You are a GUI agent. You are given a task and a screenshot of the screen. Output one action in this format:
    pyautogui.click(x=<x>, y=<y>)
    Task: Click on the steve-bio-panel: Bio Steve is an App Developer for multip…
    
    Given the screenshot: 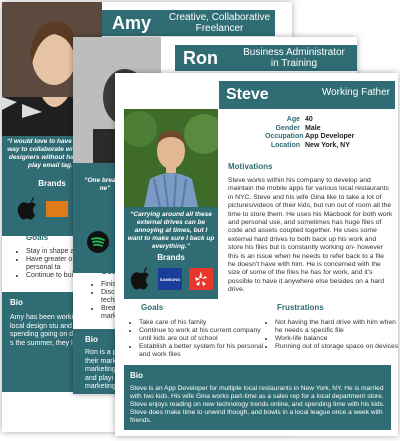 What is the action you would take?
    pyautogui.click(x=257, y=397)
    